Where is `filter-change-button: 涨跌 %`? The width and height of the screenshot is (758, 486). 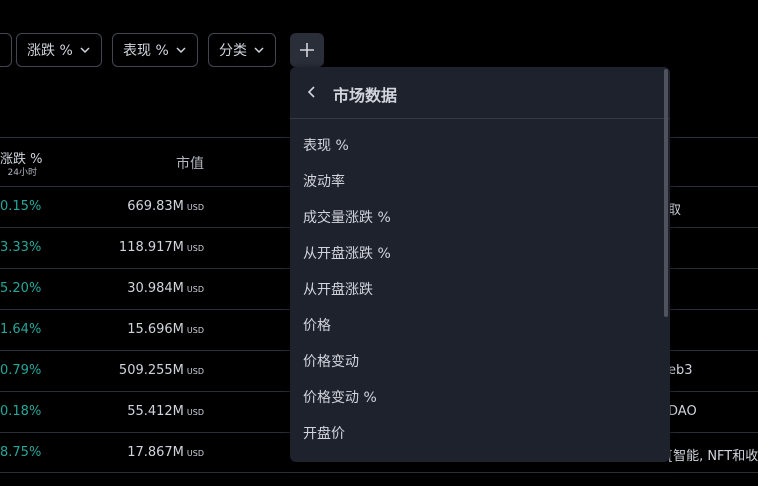 filter-change-button: 涨跌 % is located at coordinates (59, 50).